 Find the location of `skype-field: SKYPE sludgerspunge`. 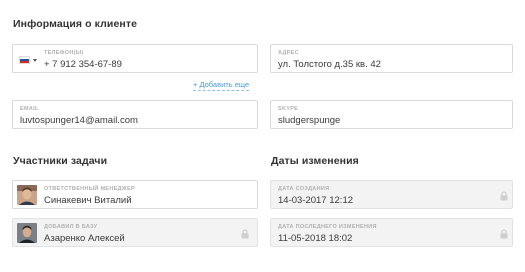

skype-field: SKYPE sludgerspunge is located at coordinates (391, 114).